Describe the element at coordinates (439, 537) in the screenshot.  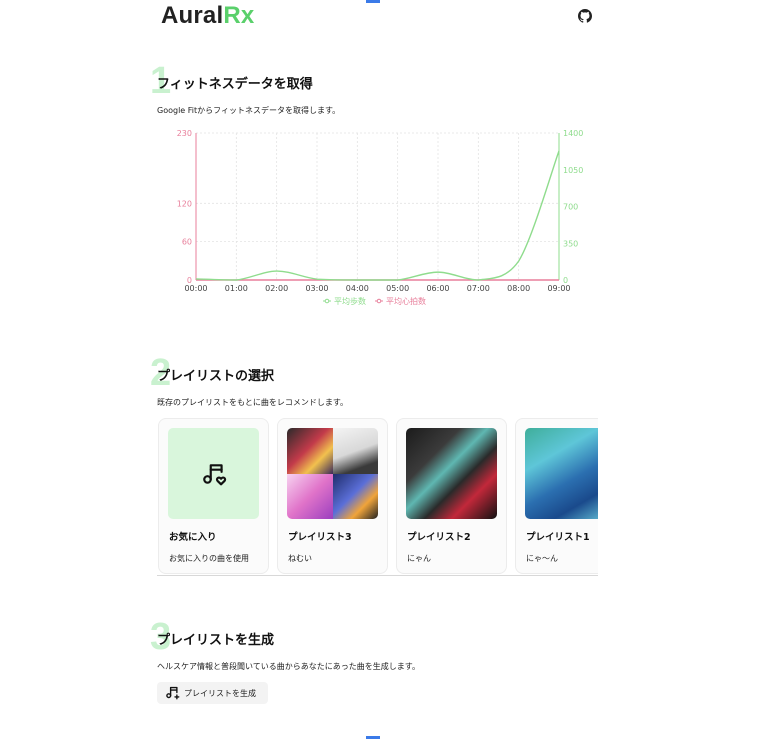
I see `playlist-name: プレイリスト2` at that location.